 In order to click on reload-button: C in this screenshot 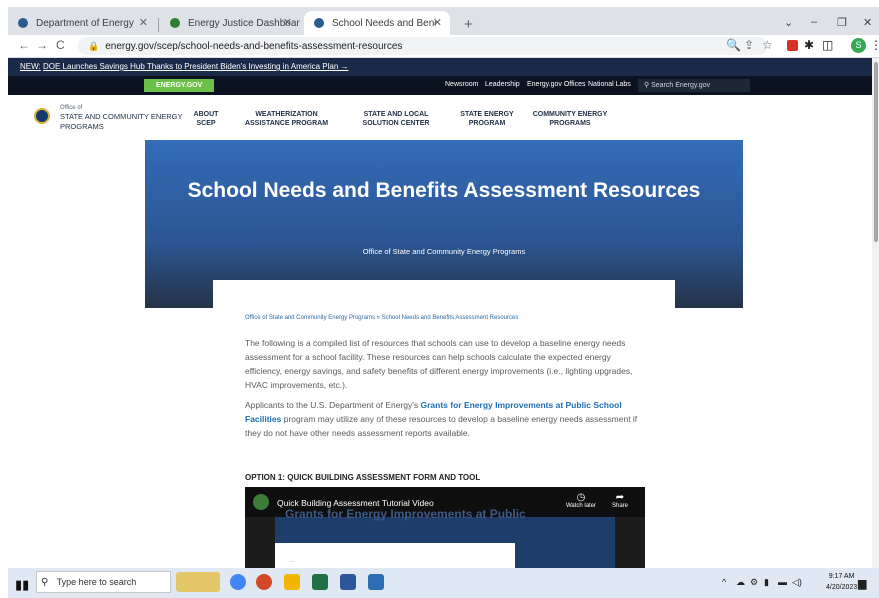, I will do `click(60, 45)`.